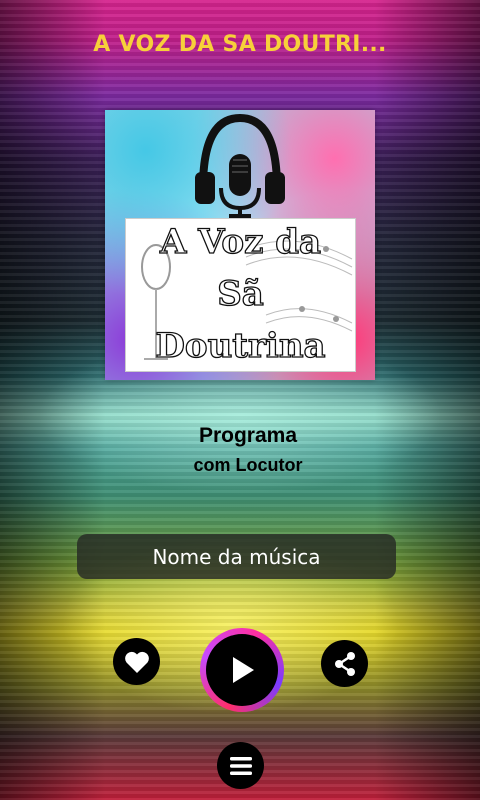 The height and width of the screenshot is (800, 480). What do you see at coordinates (240, 165) in the screenshot?
I see `headphones-mic-icon` at bounding box center [240, 165].